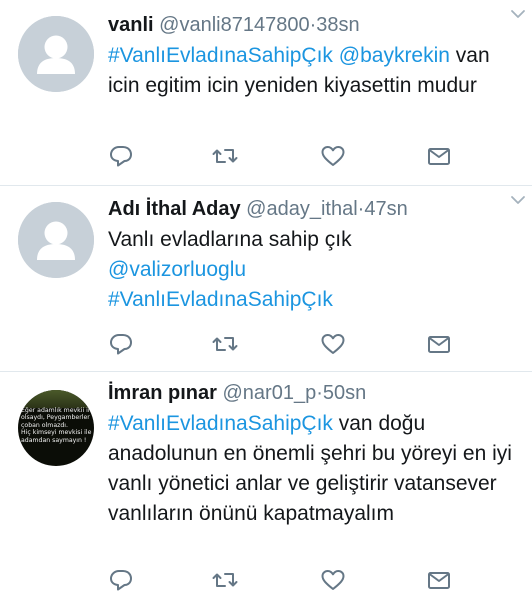 This screenshot has height=609, width=532. Describe the element at coordinates (394, 55) in the screenshot. I see `mention-link: @baykrekin` at that location.